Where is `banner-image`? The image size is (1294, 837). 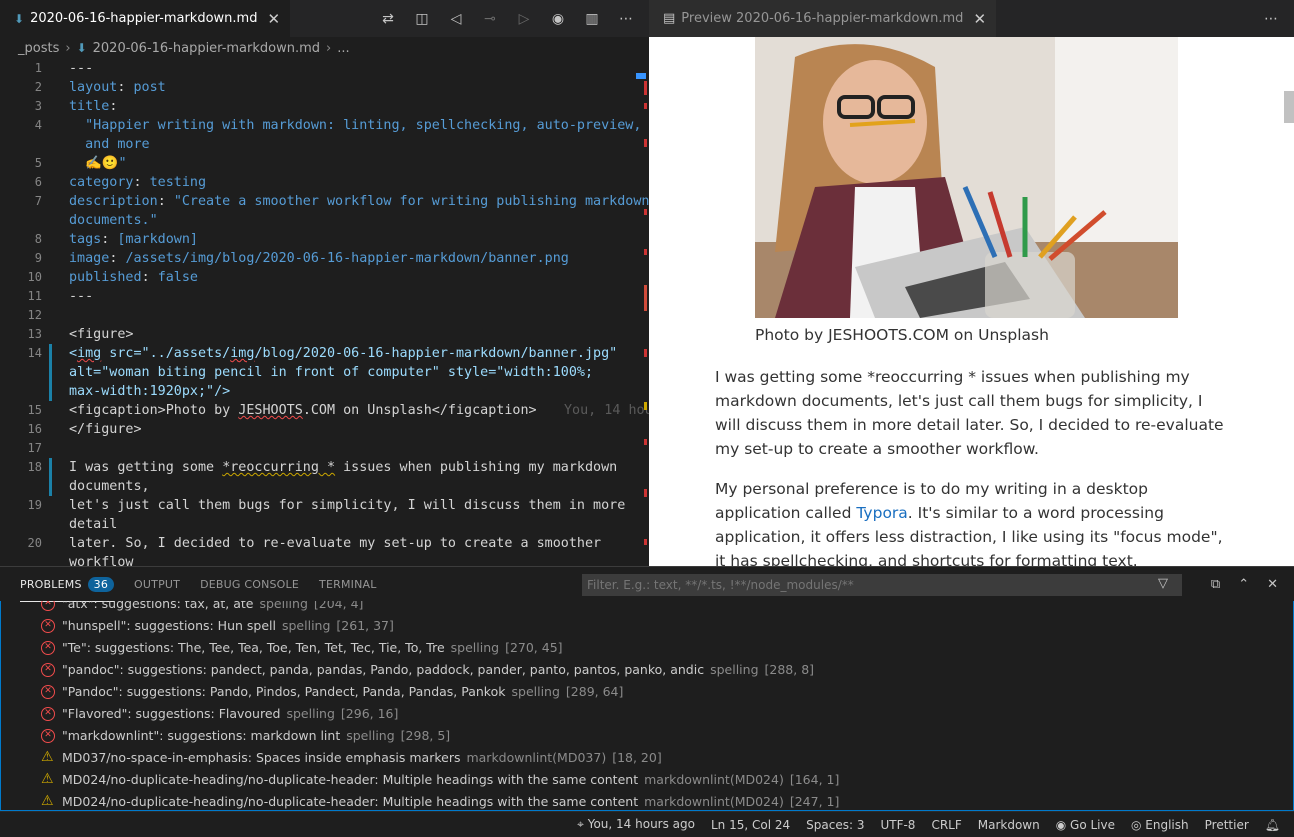
banner-image is located at coordinates (966, 177).